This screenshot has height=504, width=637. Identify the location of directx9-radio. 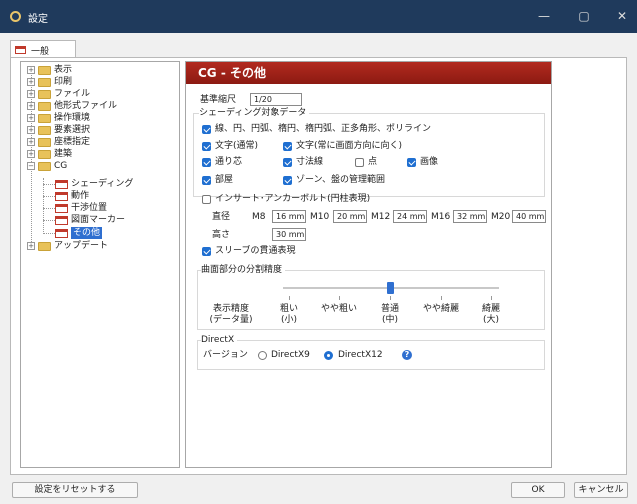
(262, 355).